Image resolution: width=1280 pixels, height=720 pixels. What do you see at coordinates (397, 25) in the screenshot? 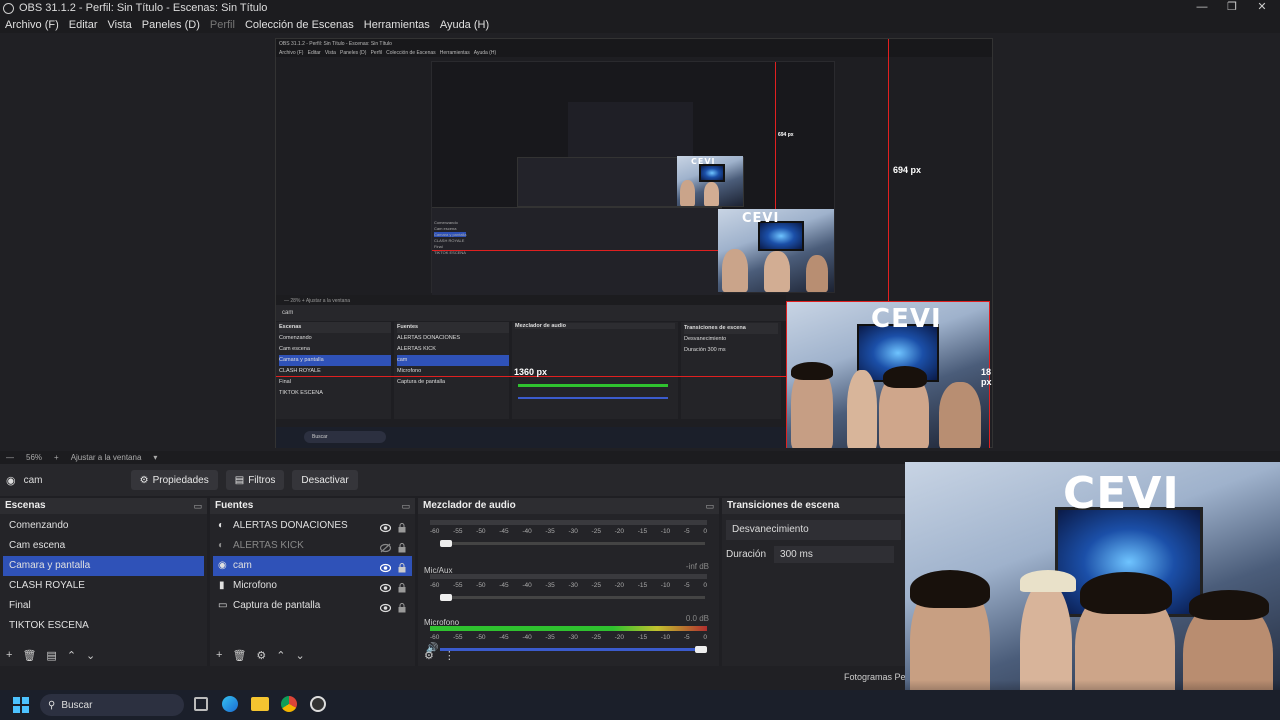
I see `menu-herramientas: Herramientas` at bounding box center [397, 25].